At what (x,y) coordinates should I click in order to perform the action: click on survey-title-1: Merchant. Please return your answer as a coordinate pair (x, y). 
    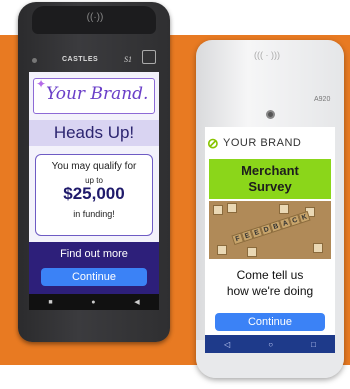
    Looking at the image, I should click on (270, 170).